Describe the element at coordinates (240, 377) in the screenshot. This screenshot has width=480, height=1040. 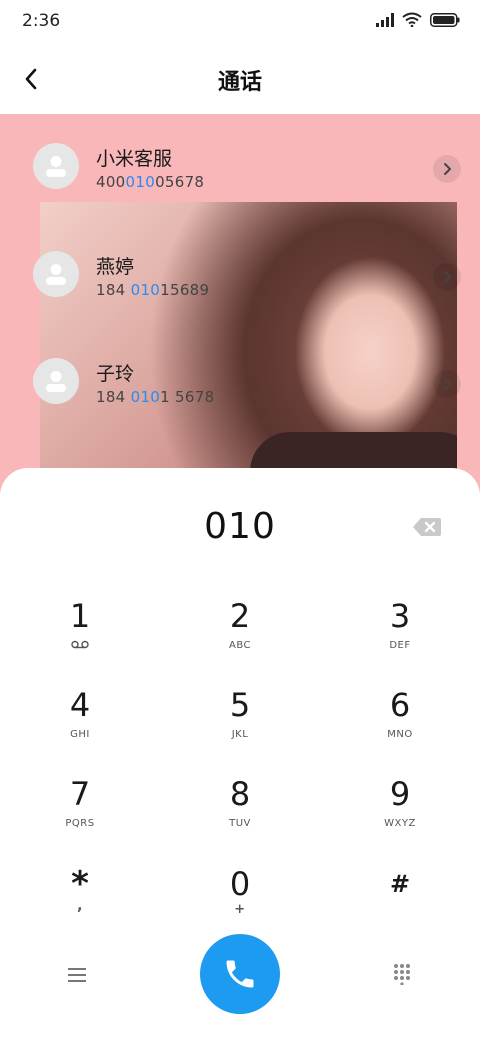
I see `contact-item: 子玲 184 0101 5678` at that location.